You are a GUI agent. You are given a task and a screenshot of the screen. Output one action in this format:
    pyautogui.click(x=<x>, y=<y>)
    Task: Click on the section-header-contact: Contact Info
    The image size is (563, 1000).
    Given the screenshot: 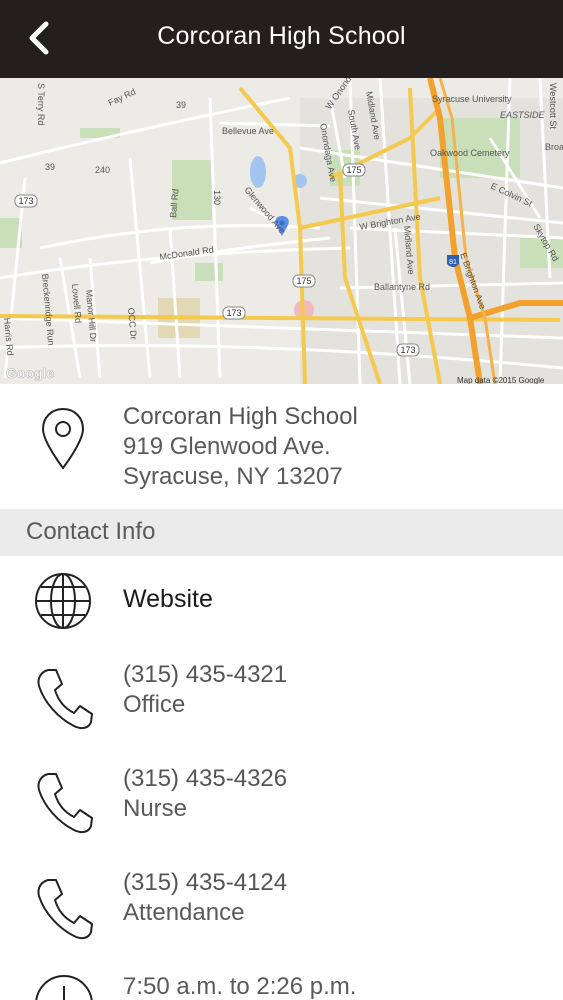 What is the action you would take?
    pyautogui.click(x=281, y=532)
    